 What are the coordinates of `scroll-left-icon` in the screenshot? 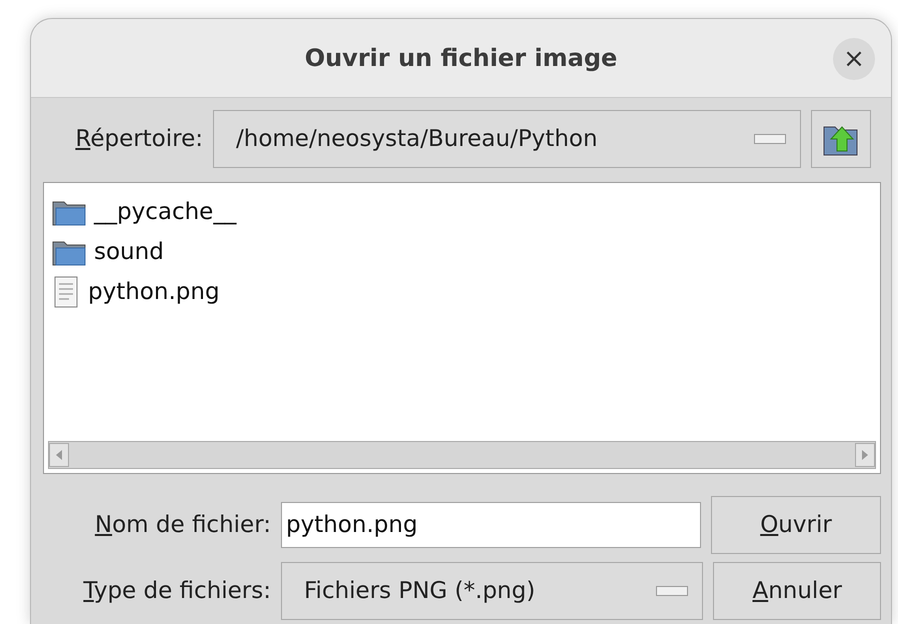 It's located at (59, 455).